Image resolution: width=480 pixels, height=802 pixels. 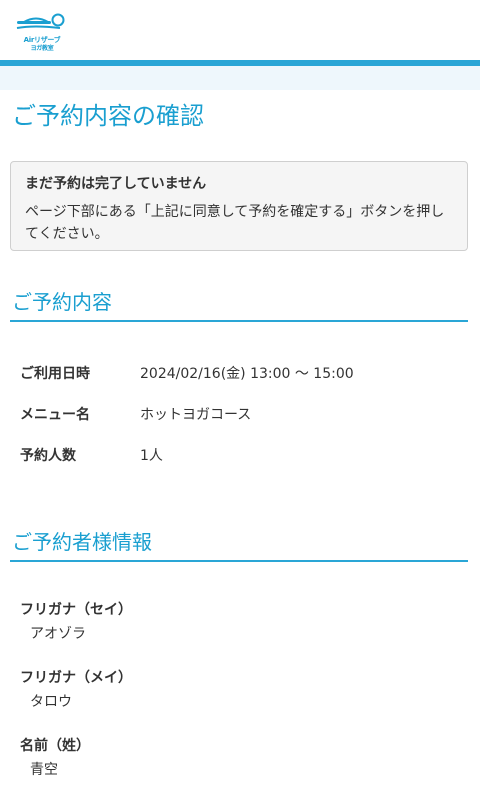 What do you see at coordinates (108, 116) in the screenshot?
I see `page-title: ご予約内容の確認` at bounding box center [108, 116].